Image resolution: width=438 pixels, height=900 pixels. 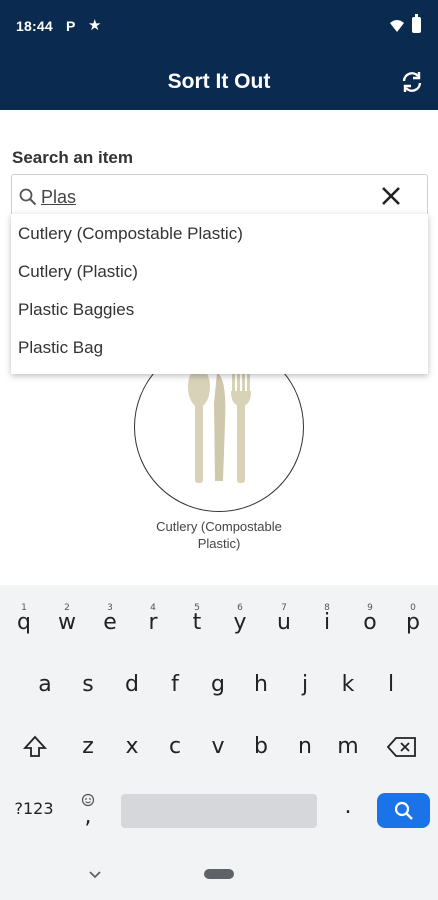 I want to click on key-label: t, so click(x=197, y=622).